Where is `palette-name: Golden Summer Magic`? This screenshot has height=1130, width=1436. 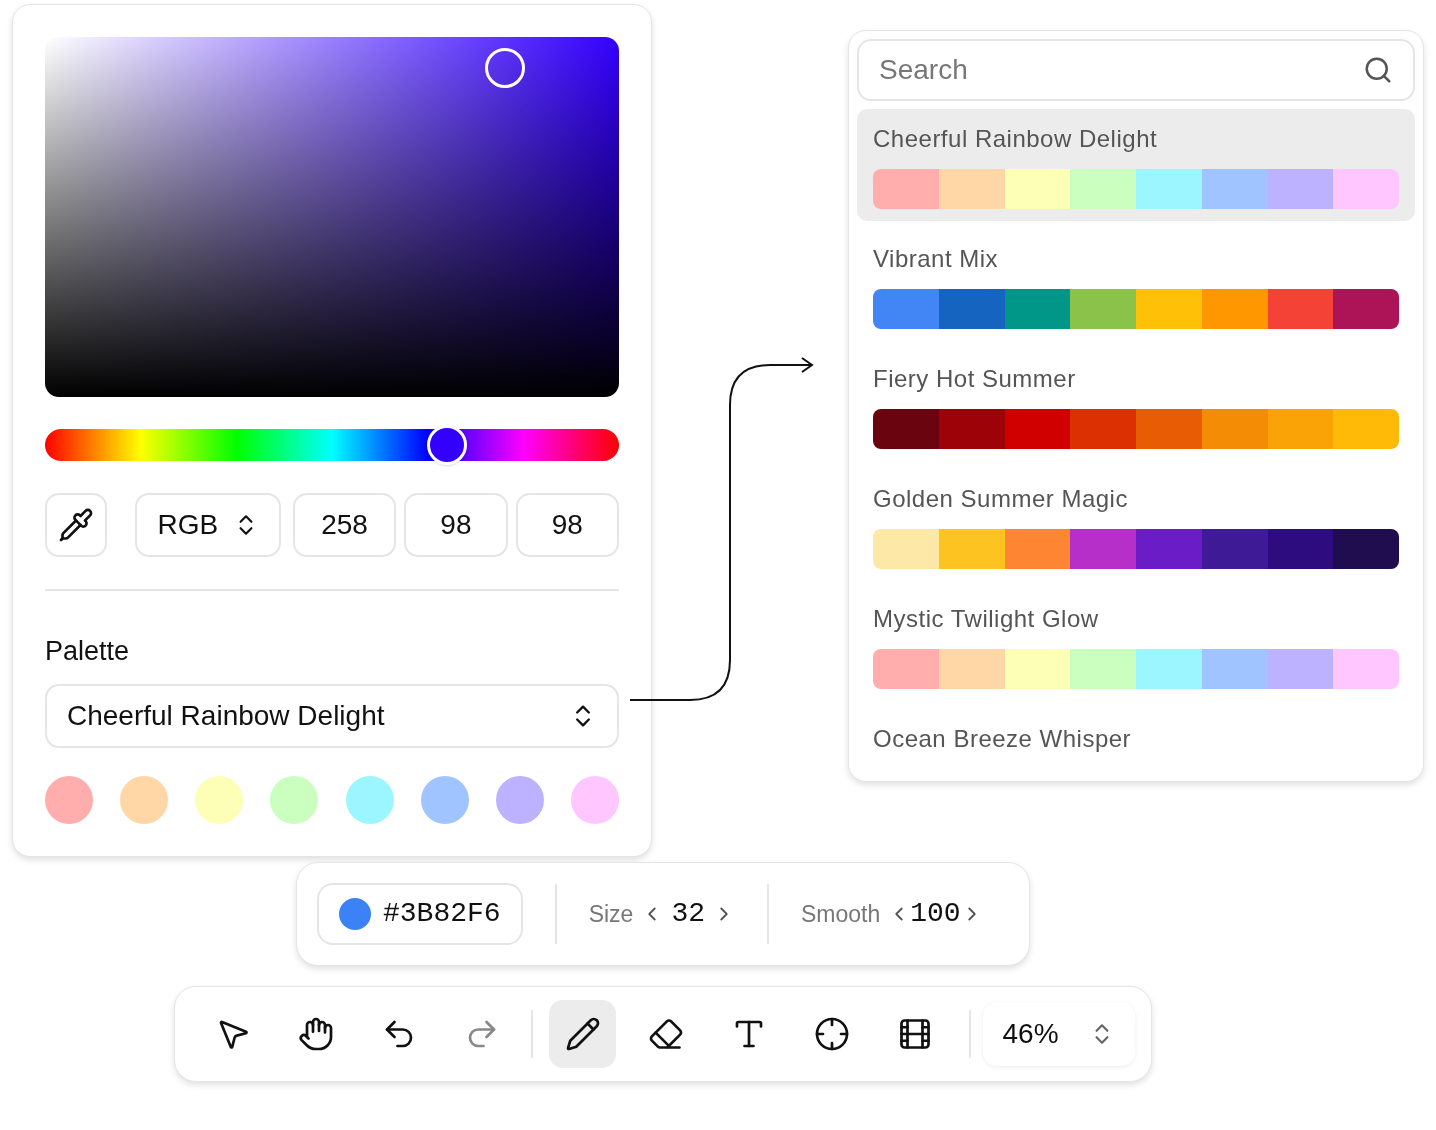
palette-name: Golden Summer Magic is located at coordinates (1001, 499).